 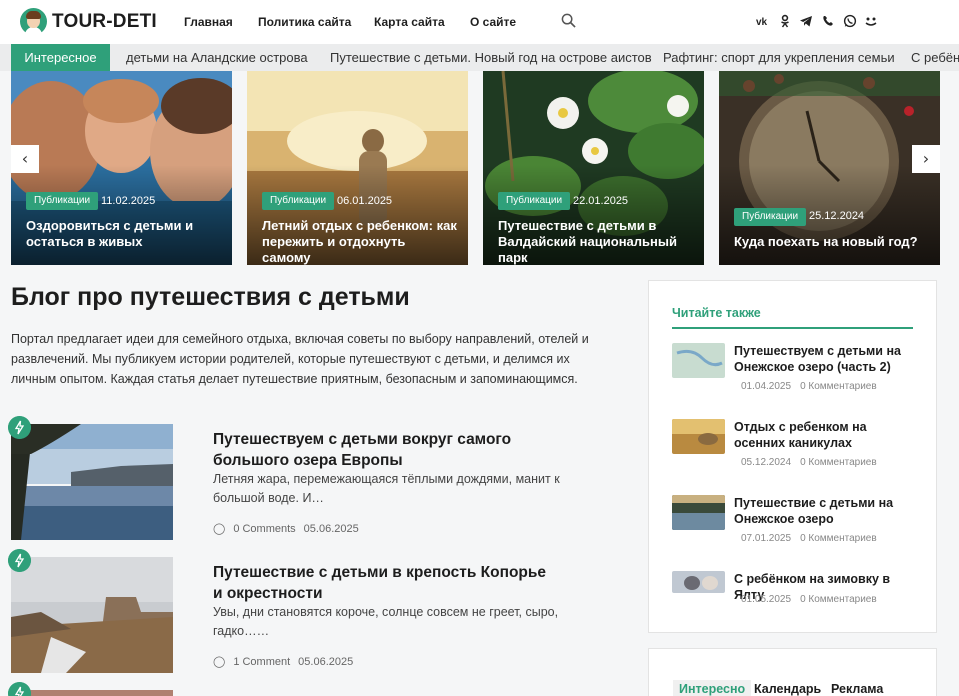 I want to click on ticker-item: Рафтинг: спорт для укрепления семьи, so click(x=779, y=57).